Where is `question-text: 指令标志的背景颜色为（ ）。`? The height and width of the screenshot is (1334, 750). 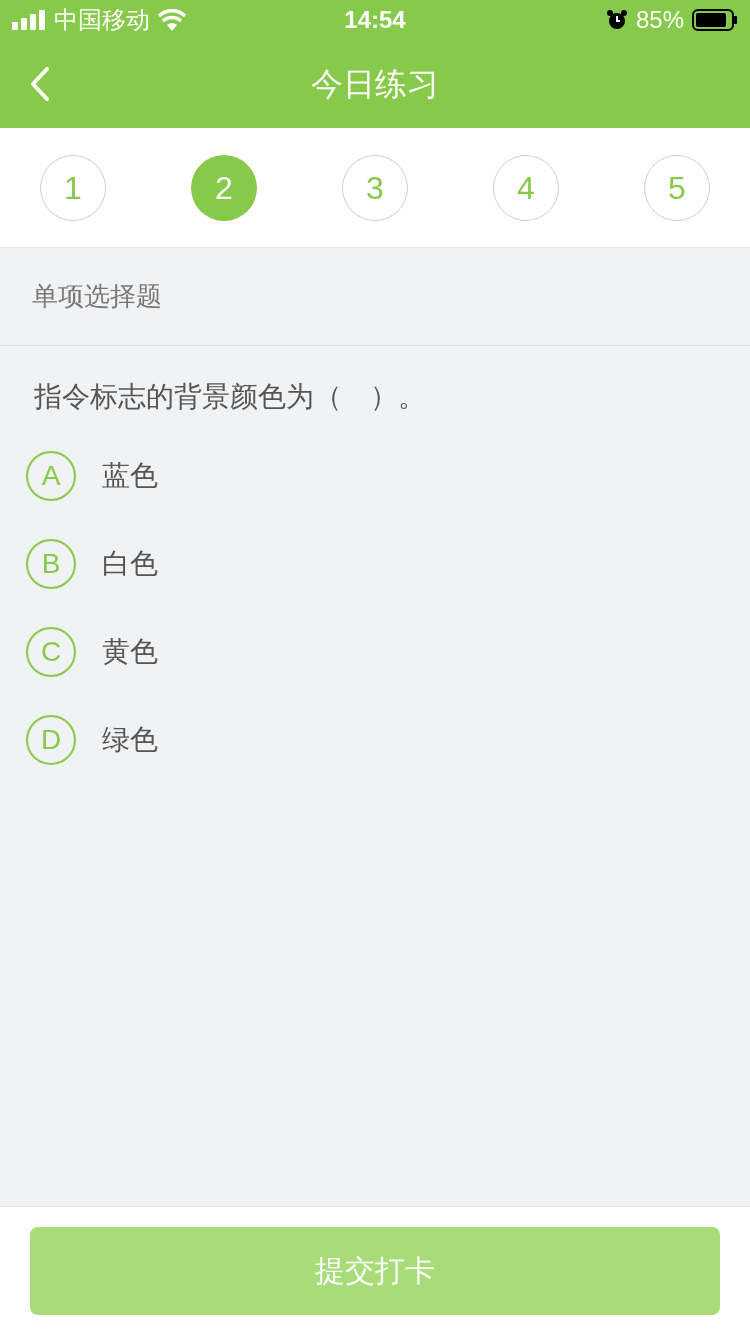
question-text: 指令标志的背景颜色为（ ）。 is located at coordinates (230, 396).